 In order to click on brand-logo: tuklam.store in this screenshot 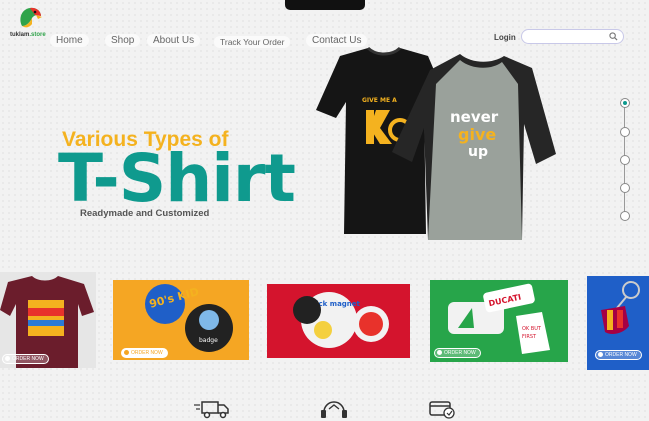, I will do `click(30, 23)`.